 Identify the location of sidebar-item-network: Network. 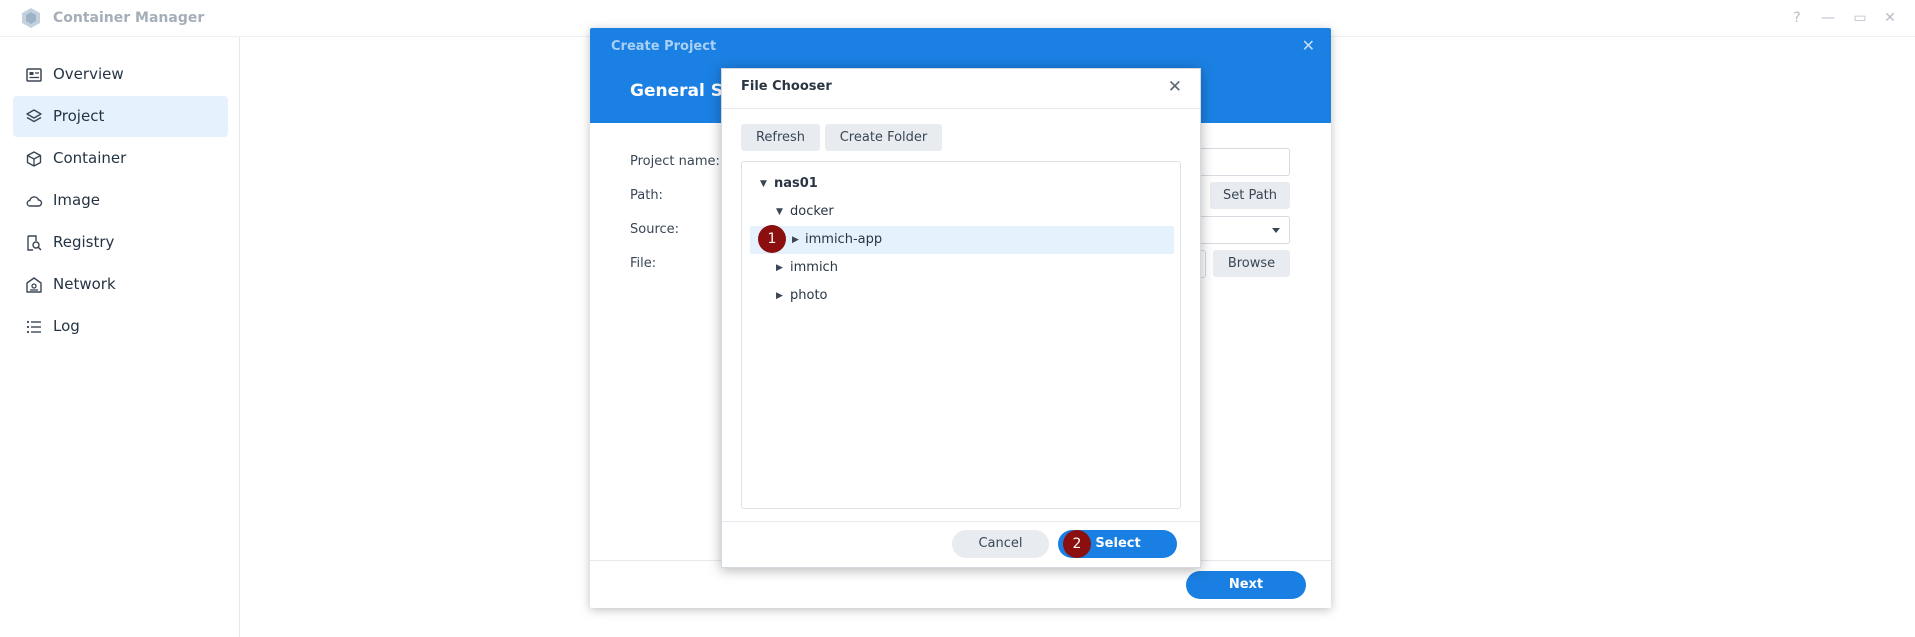
(120, 284).